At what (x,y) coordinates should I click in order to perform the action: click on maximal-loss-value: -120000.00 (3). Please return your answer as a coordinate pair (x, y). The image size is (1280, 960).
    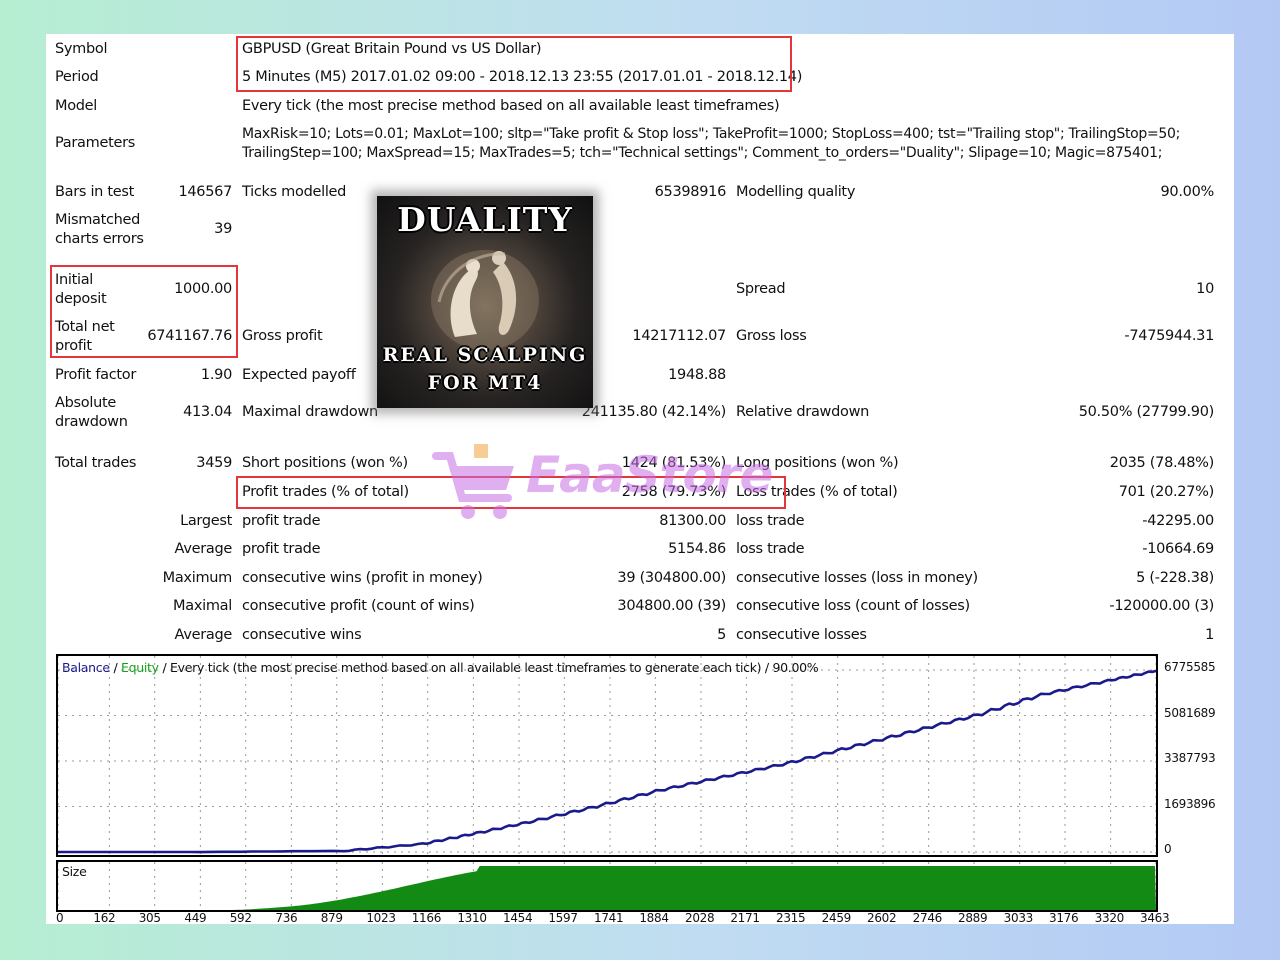
    Looking at the image, I should click on (1161, 606).